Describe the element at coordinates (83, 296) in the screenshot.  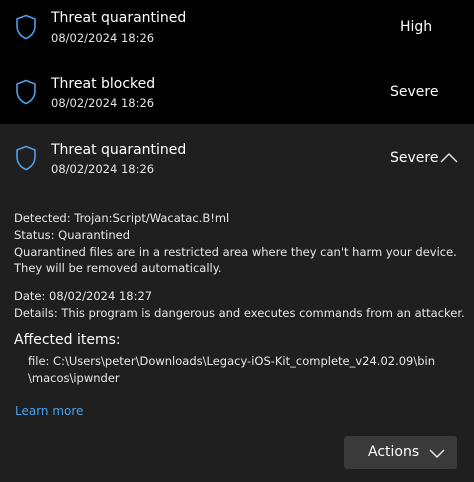
I see `date-line: Date: 08/02/2024 18:27` at that location.